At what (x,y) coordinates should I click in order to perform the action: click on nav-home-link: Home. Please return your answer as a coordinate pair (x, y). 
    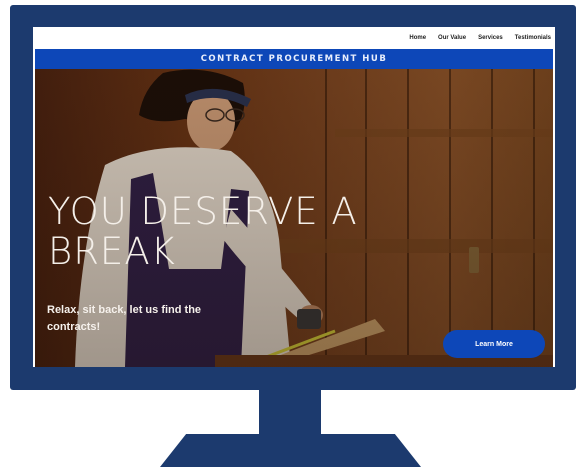
    Looking at the image, I should click on (417, 38).